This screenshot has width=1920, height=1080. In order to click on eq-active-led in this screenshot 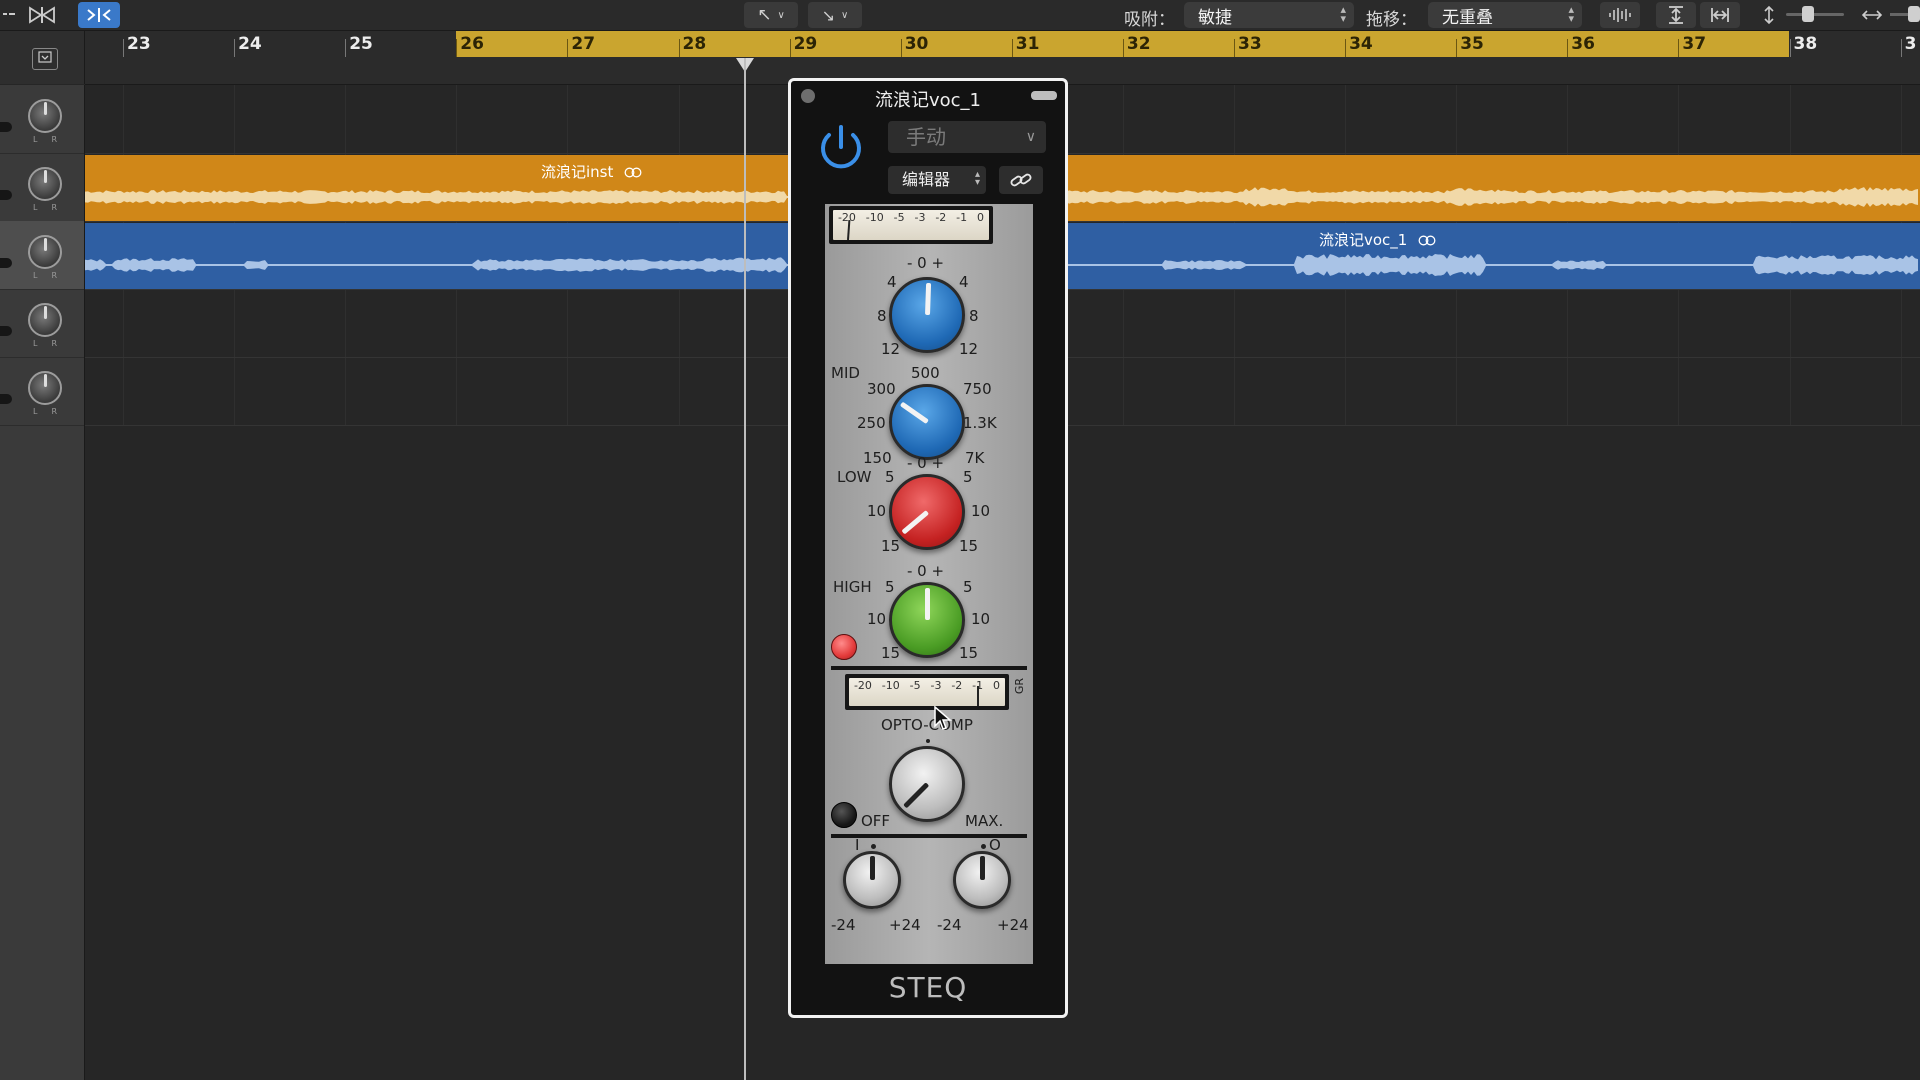, I will do `click(844, 647)`.